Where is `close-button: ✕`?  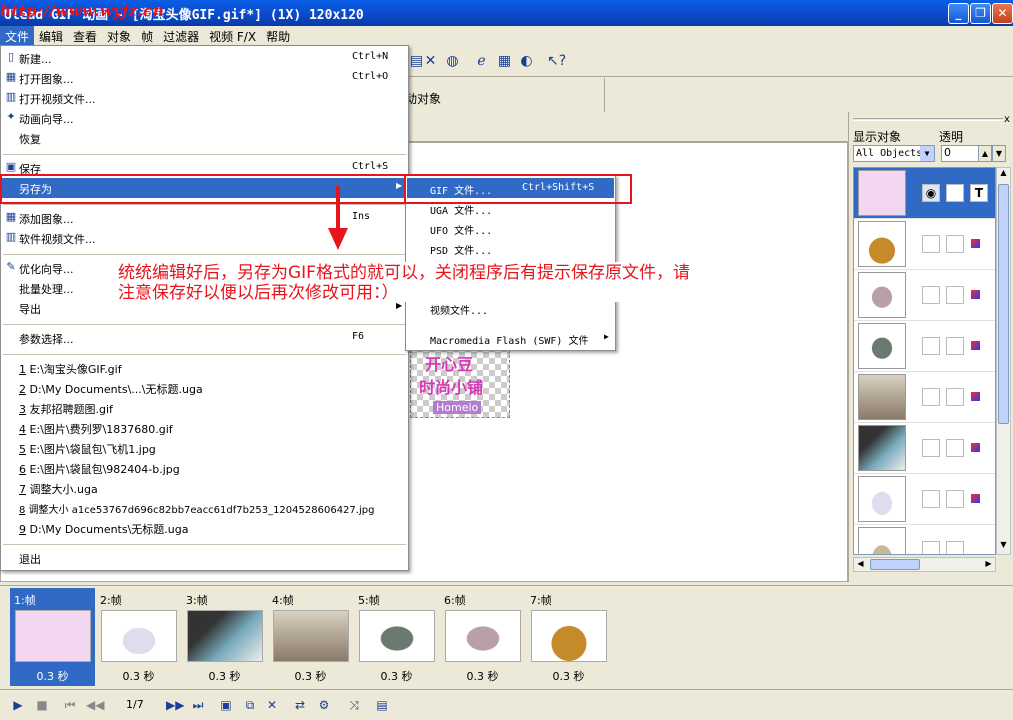 close-button: ✕ is located at coordinates (1002, 13).